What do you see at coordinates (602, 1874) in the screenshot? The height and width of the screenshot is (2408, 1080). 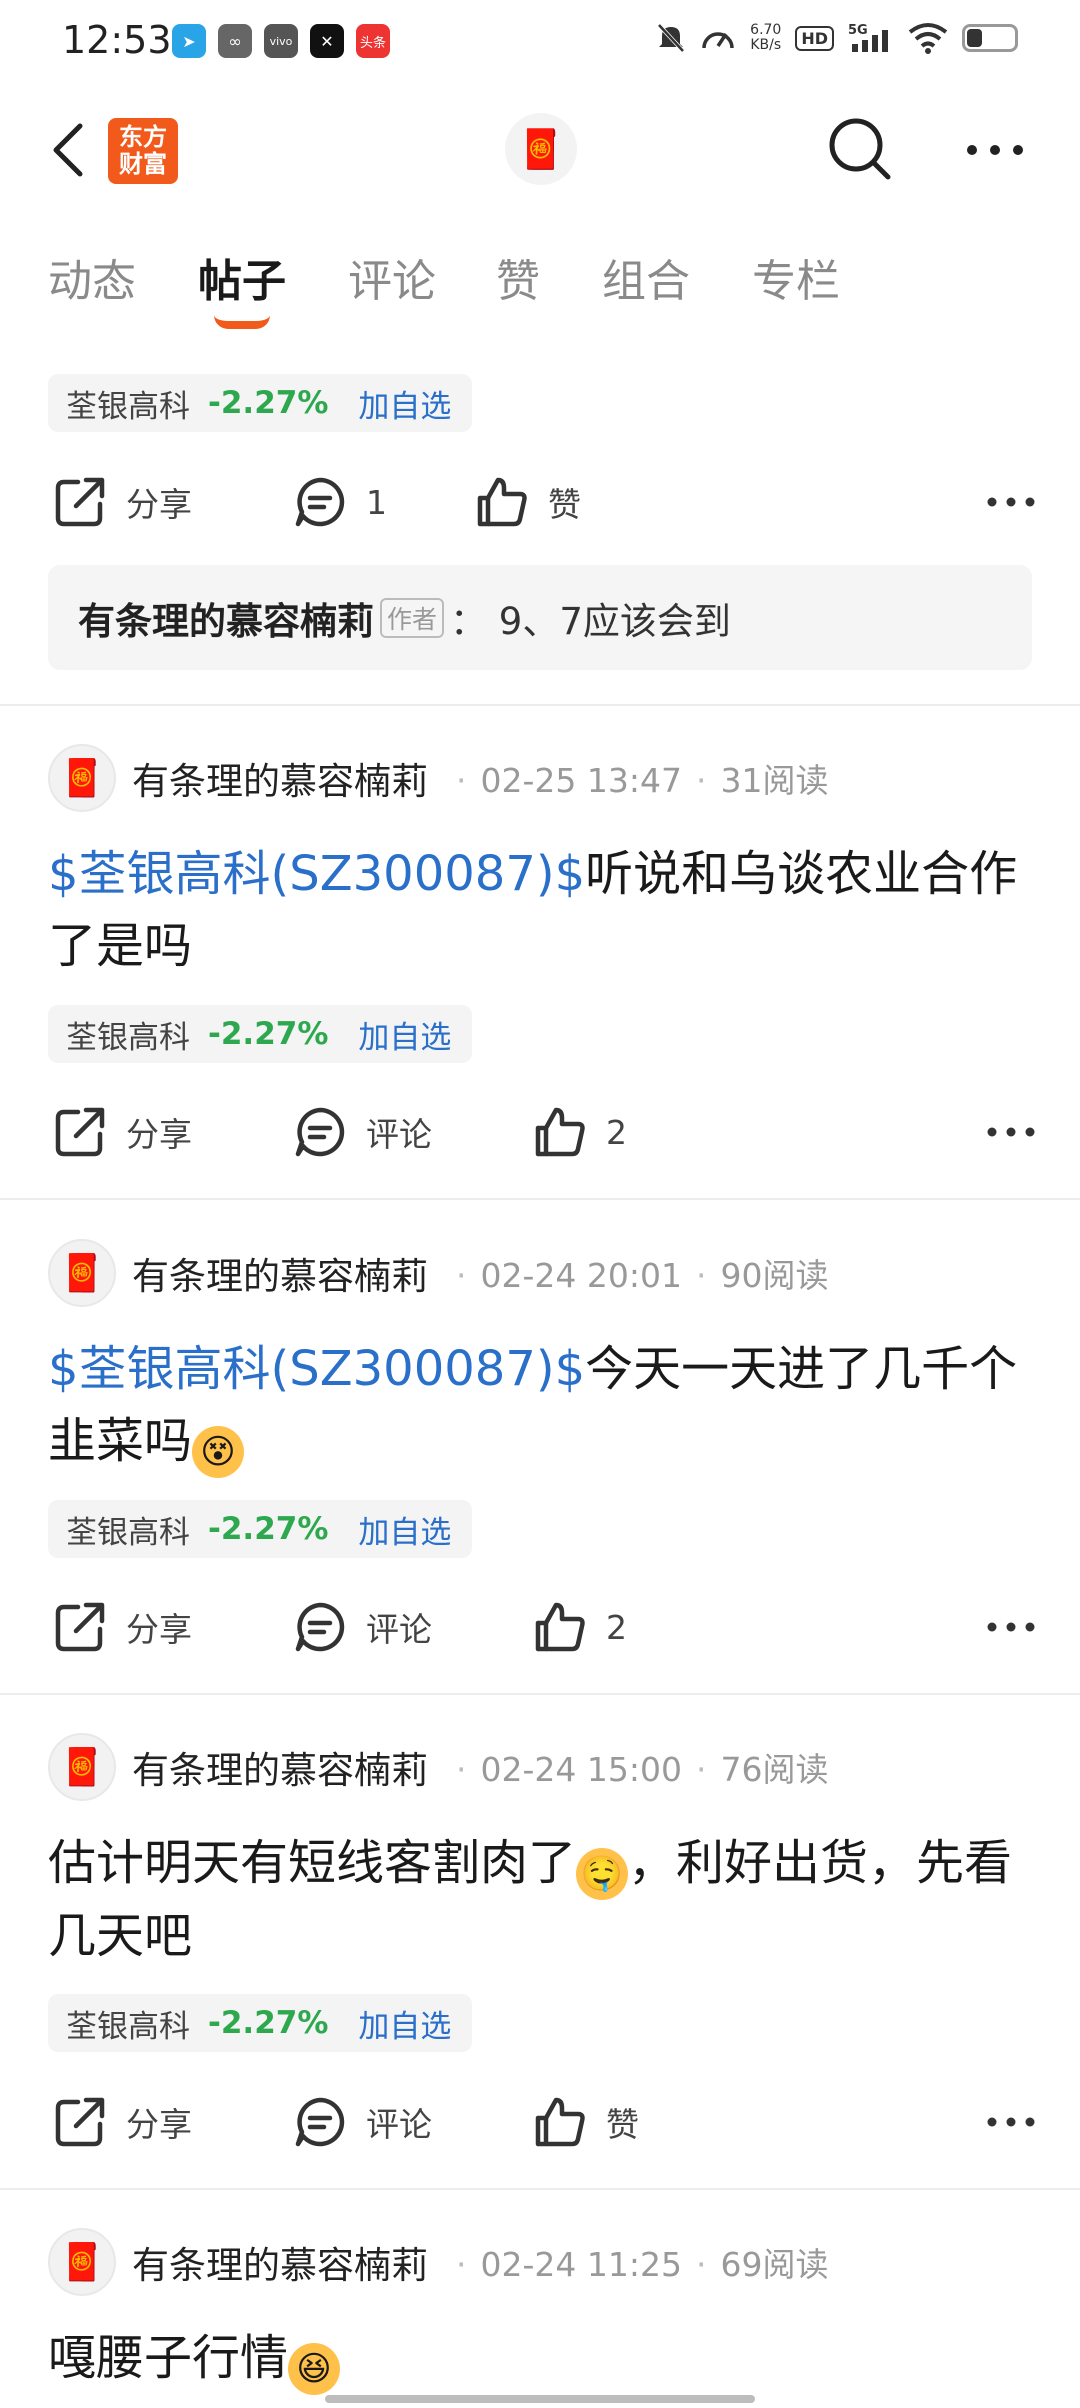 I see `drooling-face-emoji: 🤤` at bounding box center [602, 1874].